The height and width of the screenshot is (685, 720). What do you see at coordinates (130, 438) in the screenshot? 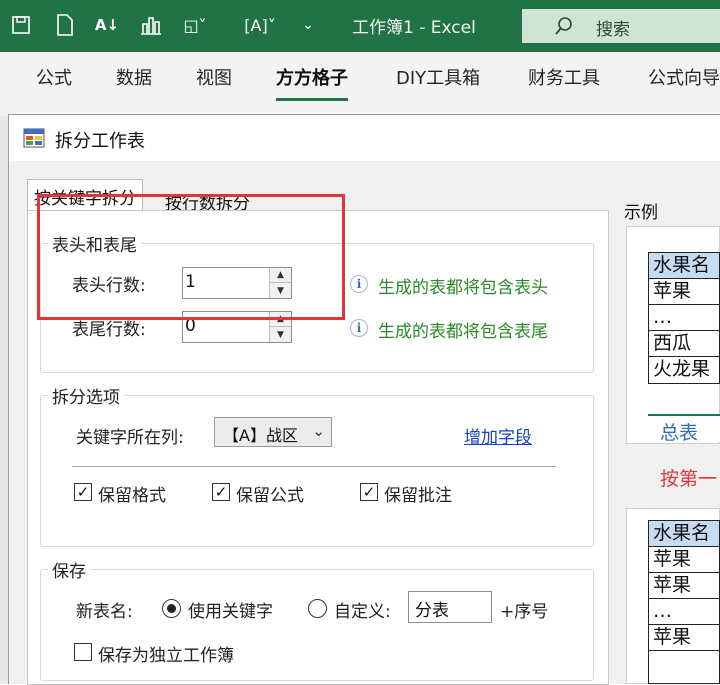
I see `keyword-column-label: 关键字所在列:` at bounding box center [130, 438].